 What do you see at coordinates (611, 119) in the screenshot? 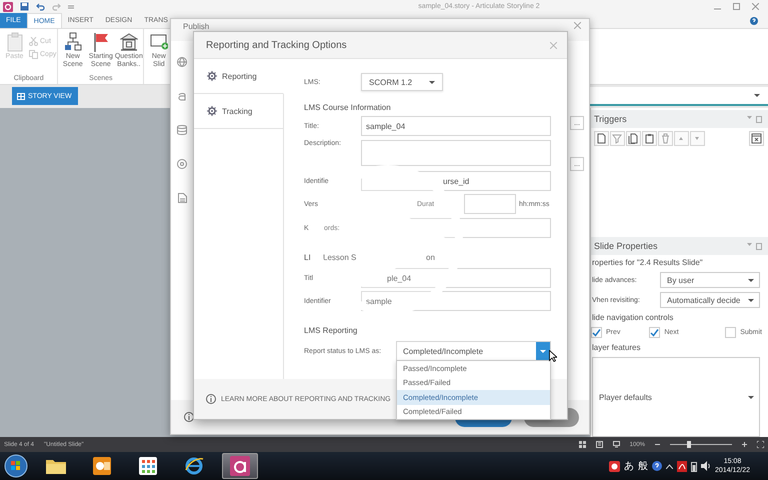
I see `panel-title: Triggers` at bounding box center [611, 119].